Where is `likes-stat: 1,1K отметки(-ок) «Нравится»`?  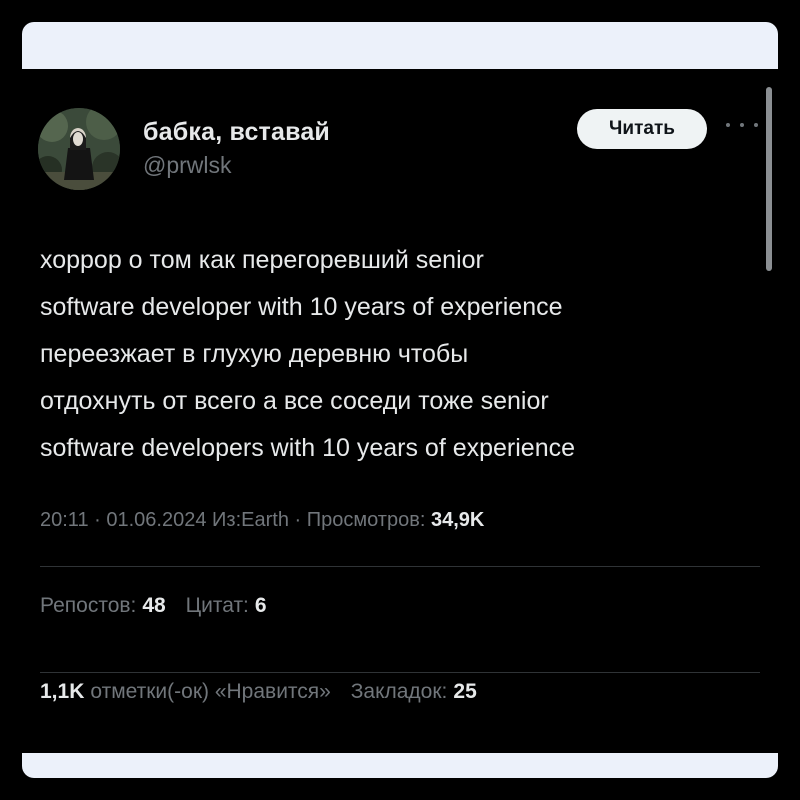 likes-stat: 1,1K отметки(-ок) «Нравится» is located at coordinates (185, 691).